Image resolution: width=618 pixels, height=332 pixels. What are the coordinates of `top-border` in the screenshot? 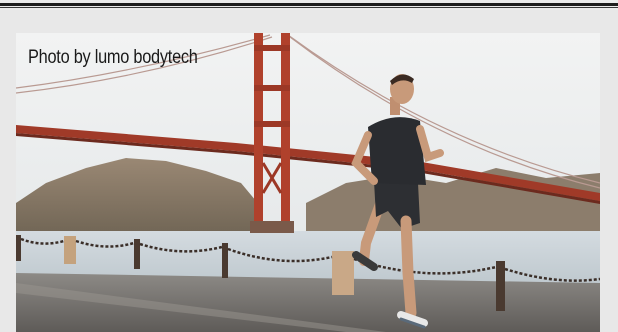 It's located at (309, 5).